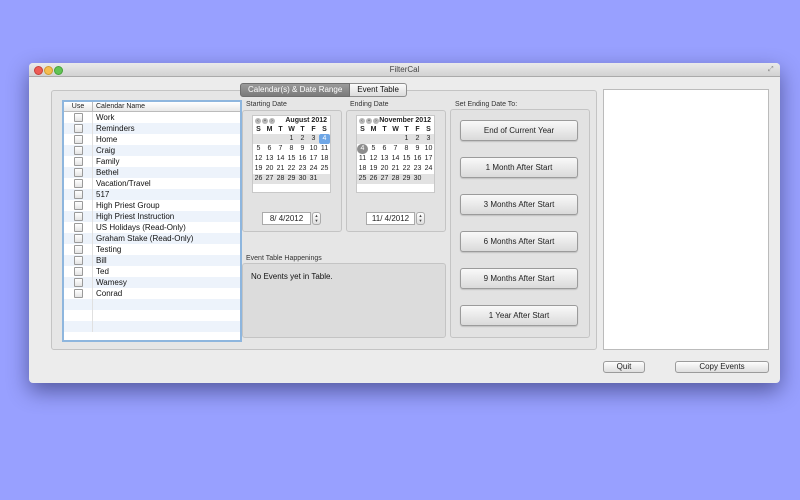 The height and width of the screenshot is (500, 800). Describe the element at coordinates (295, 90) in the screenshot. I see `tab-calendars-date-range: Calendar(s) & Date Range` at that location.